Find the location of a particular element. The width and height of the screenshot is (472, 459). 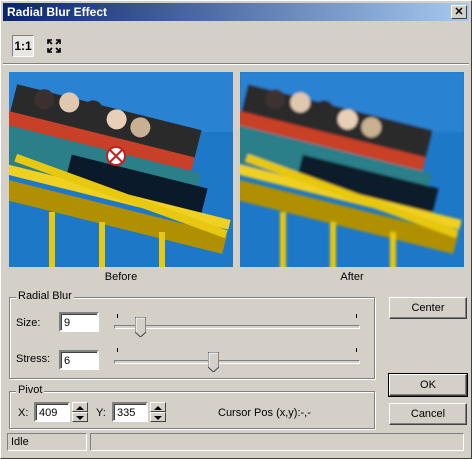

pivot-group: Pivot X: 409 Y: 335 Cursor Pos (x,y):-,- is located at coordinates (192, 406).